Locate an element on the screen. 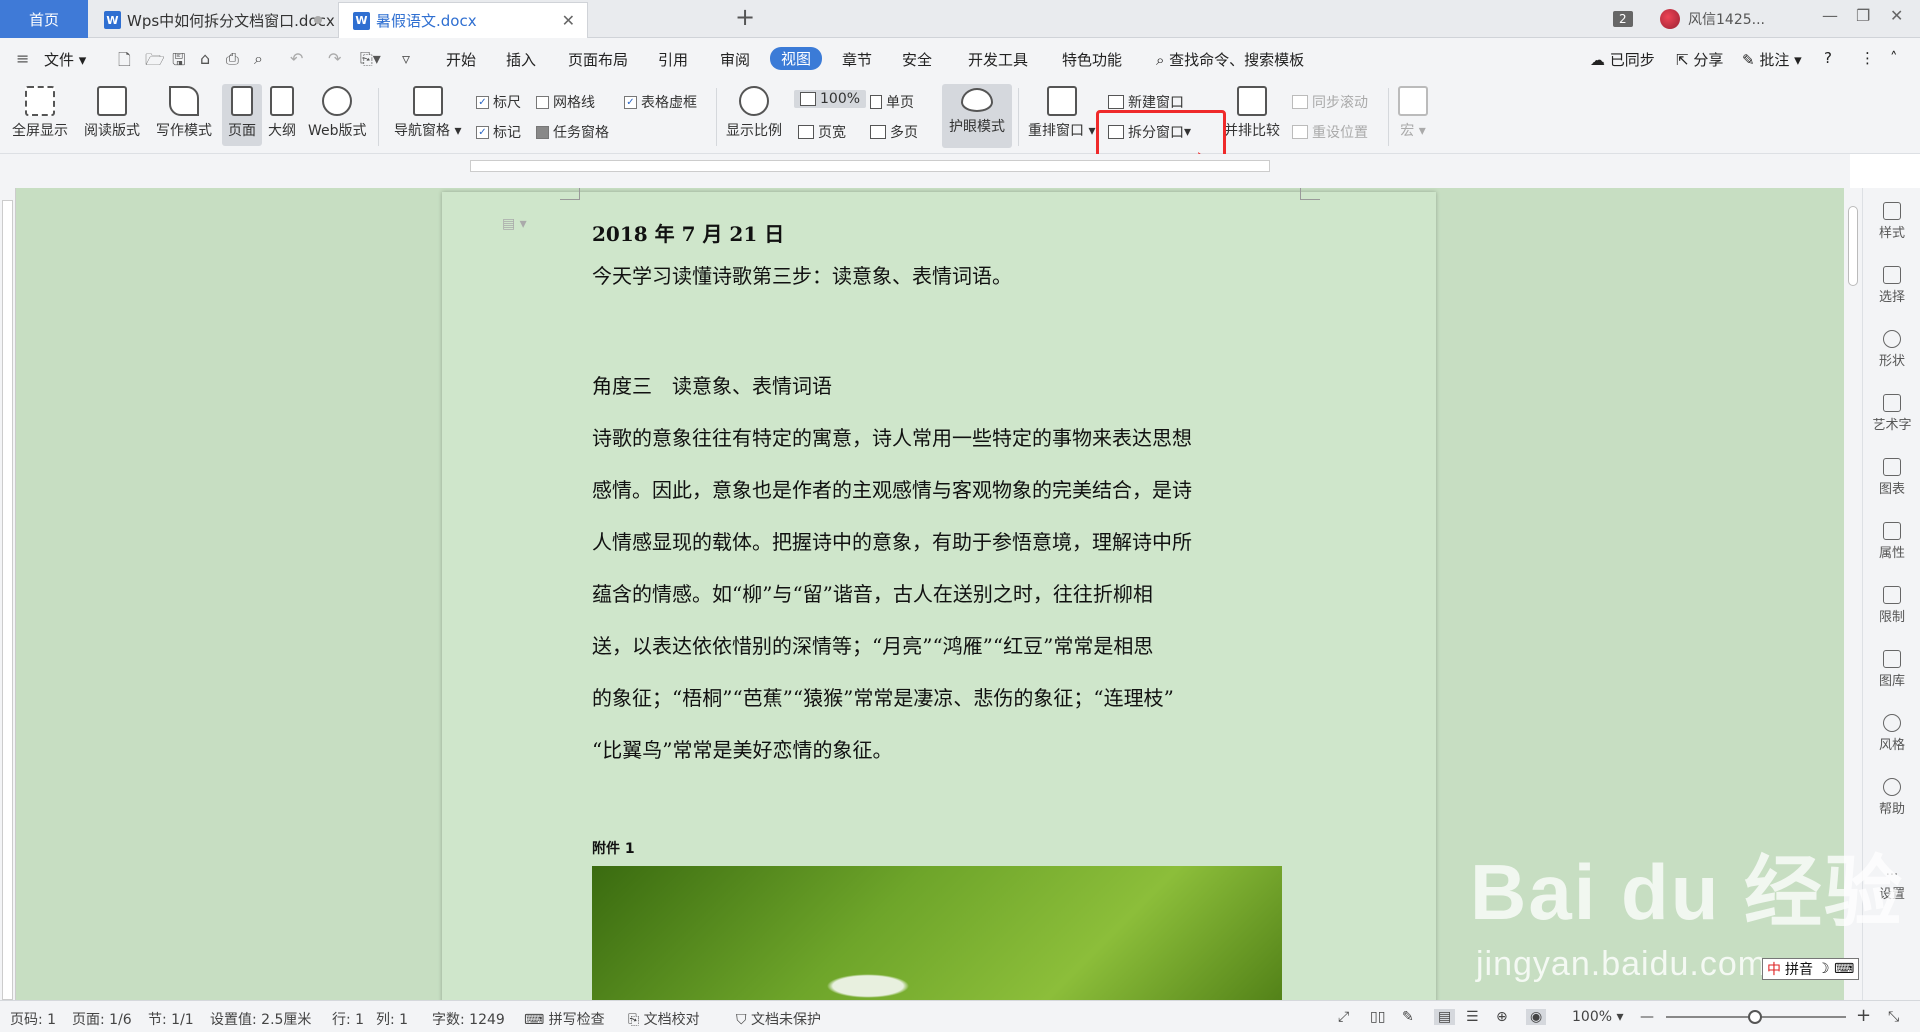 This screenshot has height=1032, width=1920. read-mode-status-icon: ▯▯ is located at coordinates (1377, 1017).